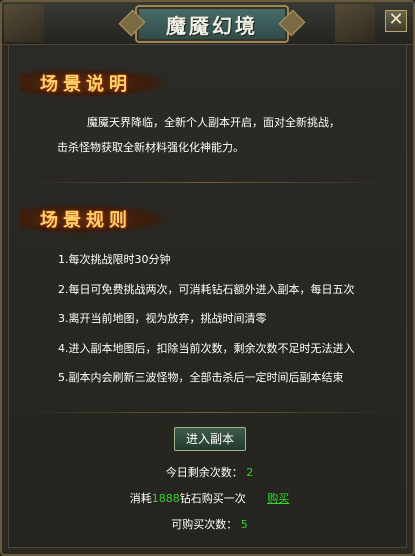  I want to click on header-ornament-right, so click(355, 23).